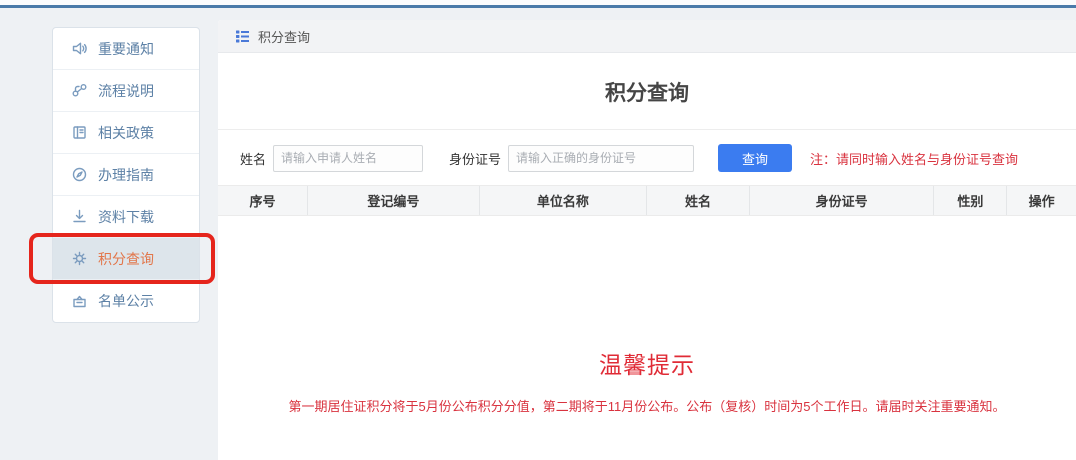  I want to click on download-icon, so click(79, 216).